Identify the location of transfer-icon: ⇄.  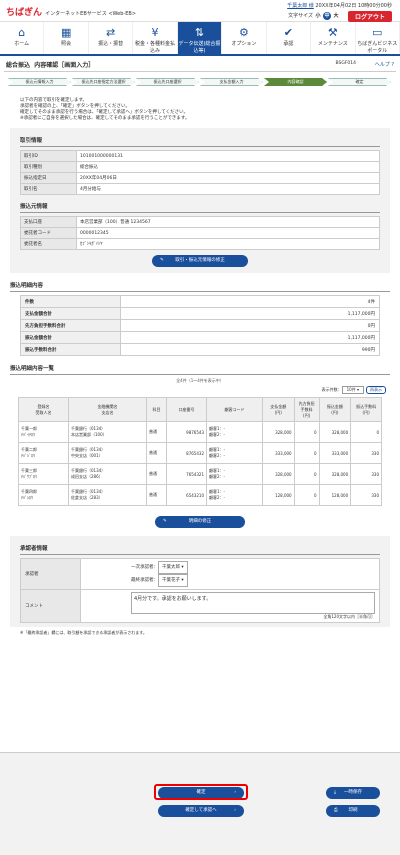
(110, 32).